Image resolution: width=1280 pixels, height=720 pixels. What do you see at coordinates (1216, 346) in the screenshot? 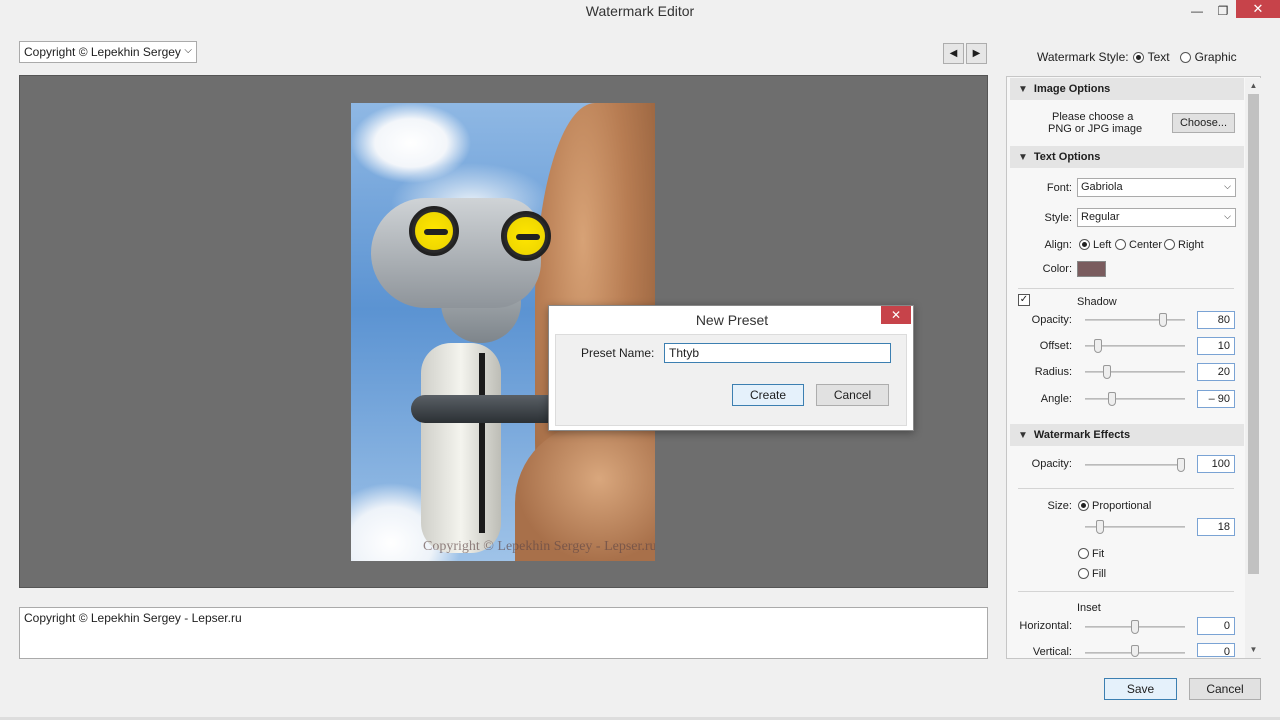
I see `shadow-offset-field: 10` at bounding box center [1216, 346].